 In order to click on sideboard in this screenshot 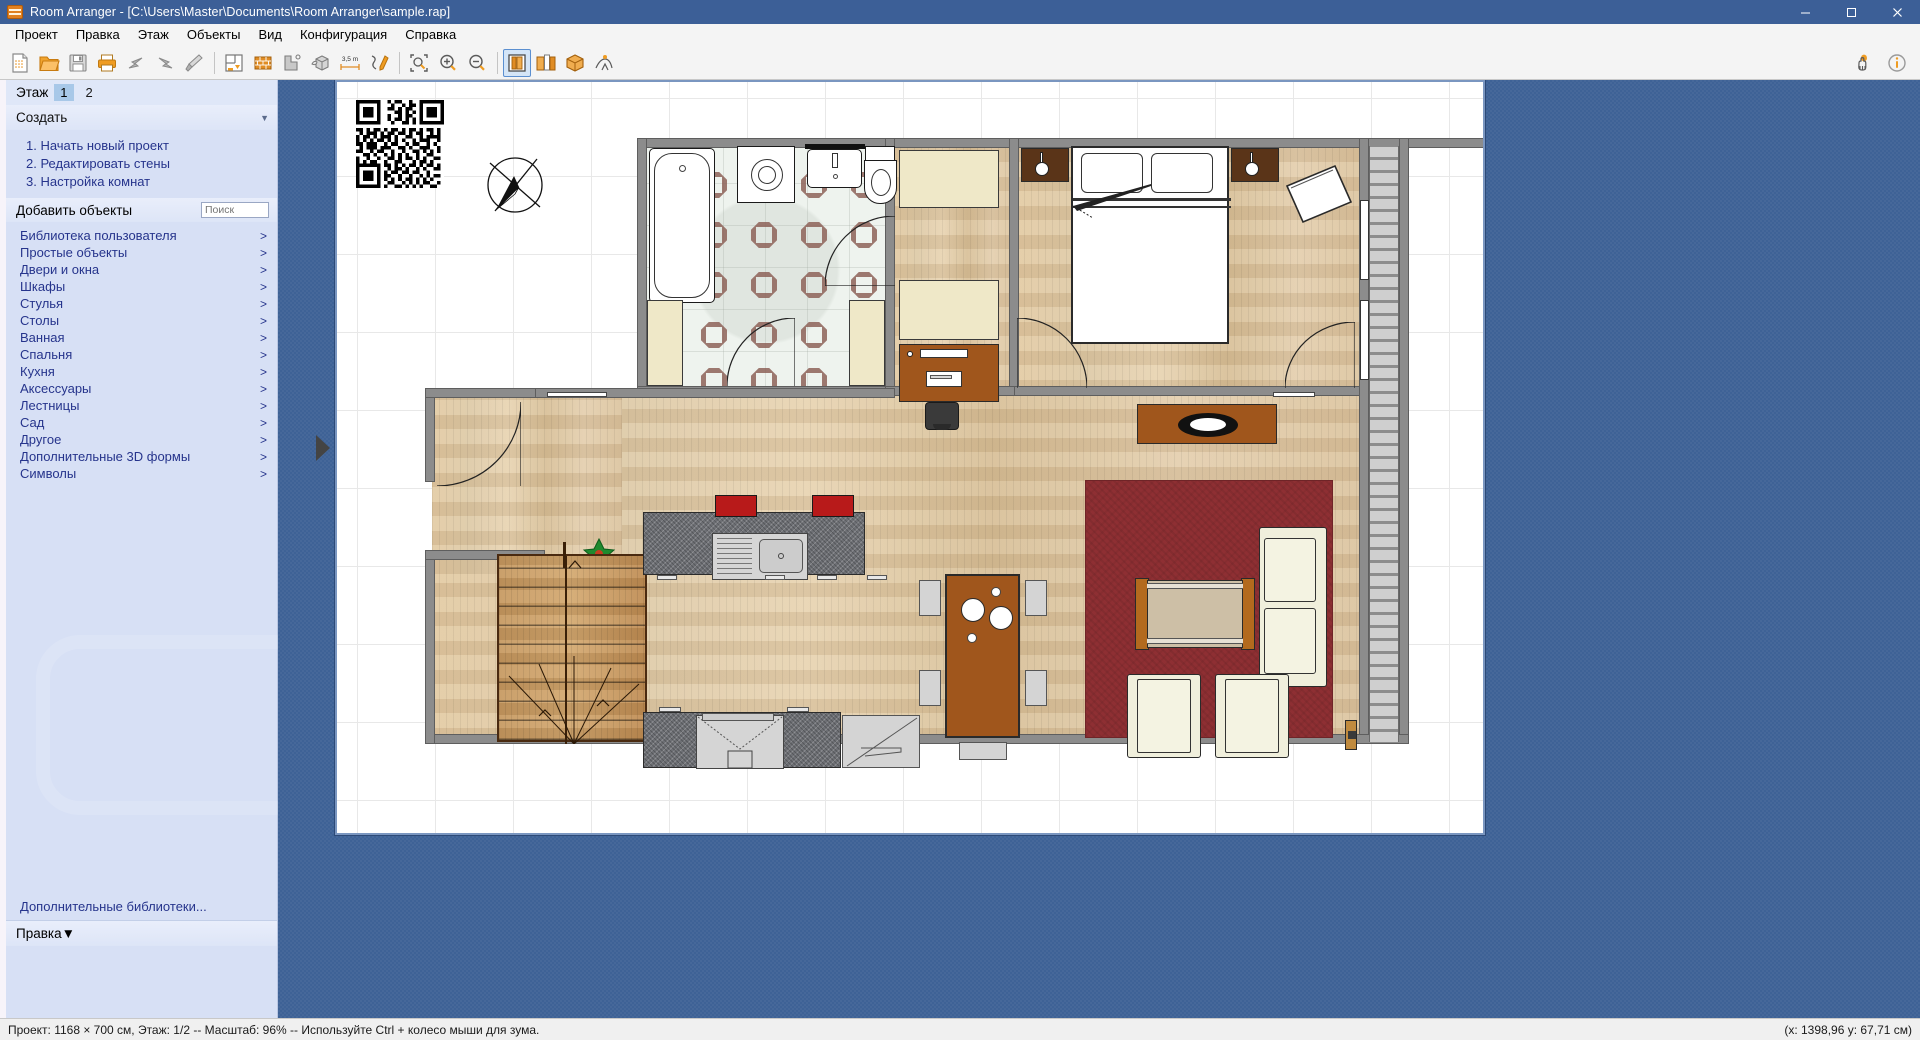, I will do `click(1207, 424)`.